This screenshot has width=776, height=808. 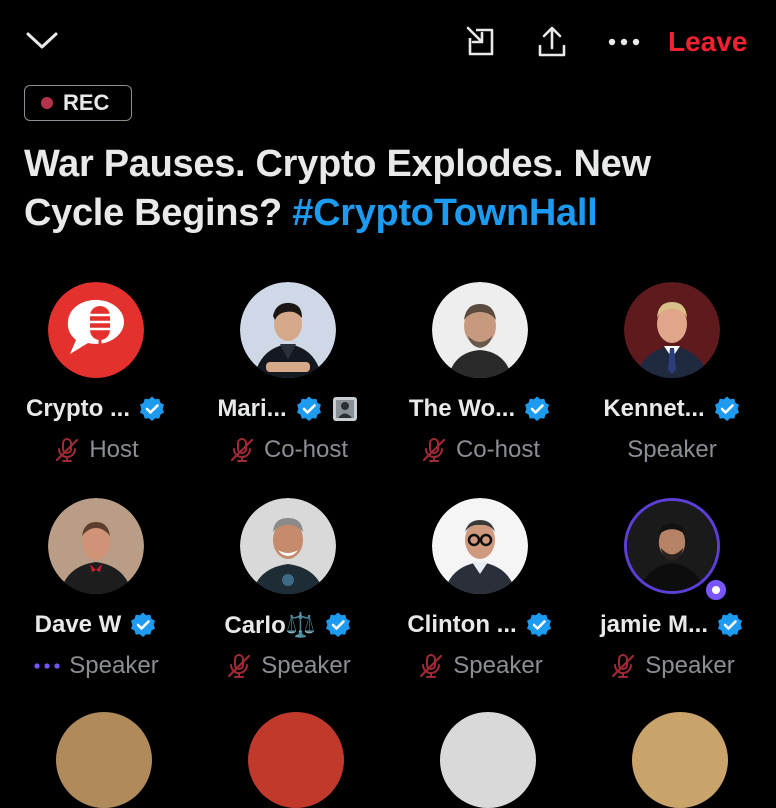 What do you see at coordinates (344, 409) in the screenshot?
I see `affiliate-badge-icon` at bounding box center [344, 409].